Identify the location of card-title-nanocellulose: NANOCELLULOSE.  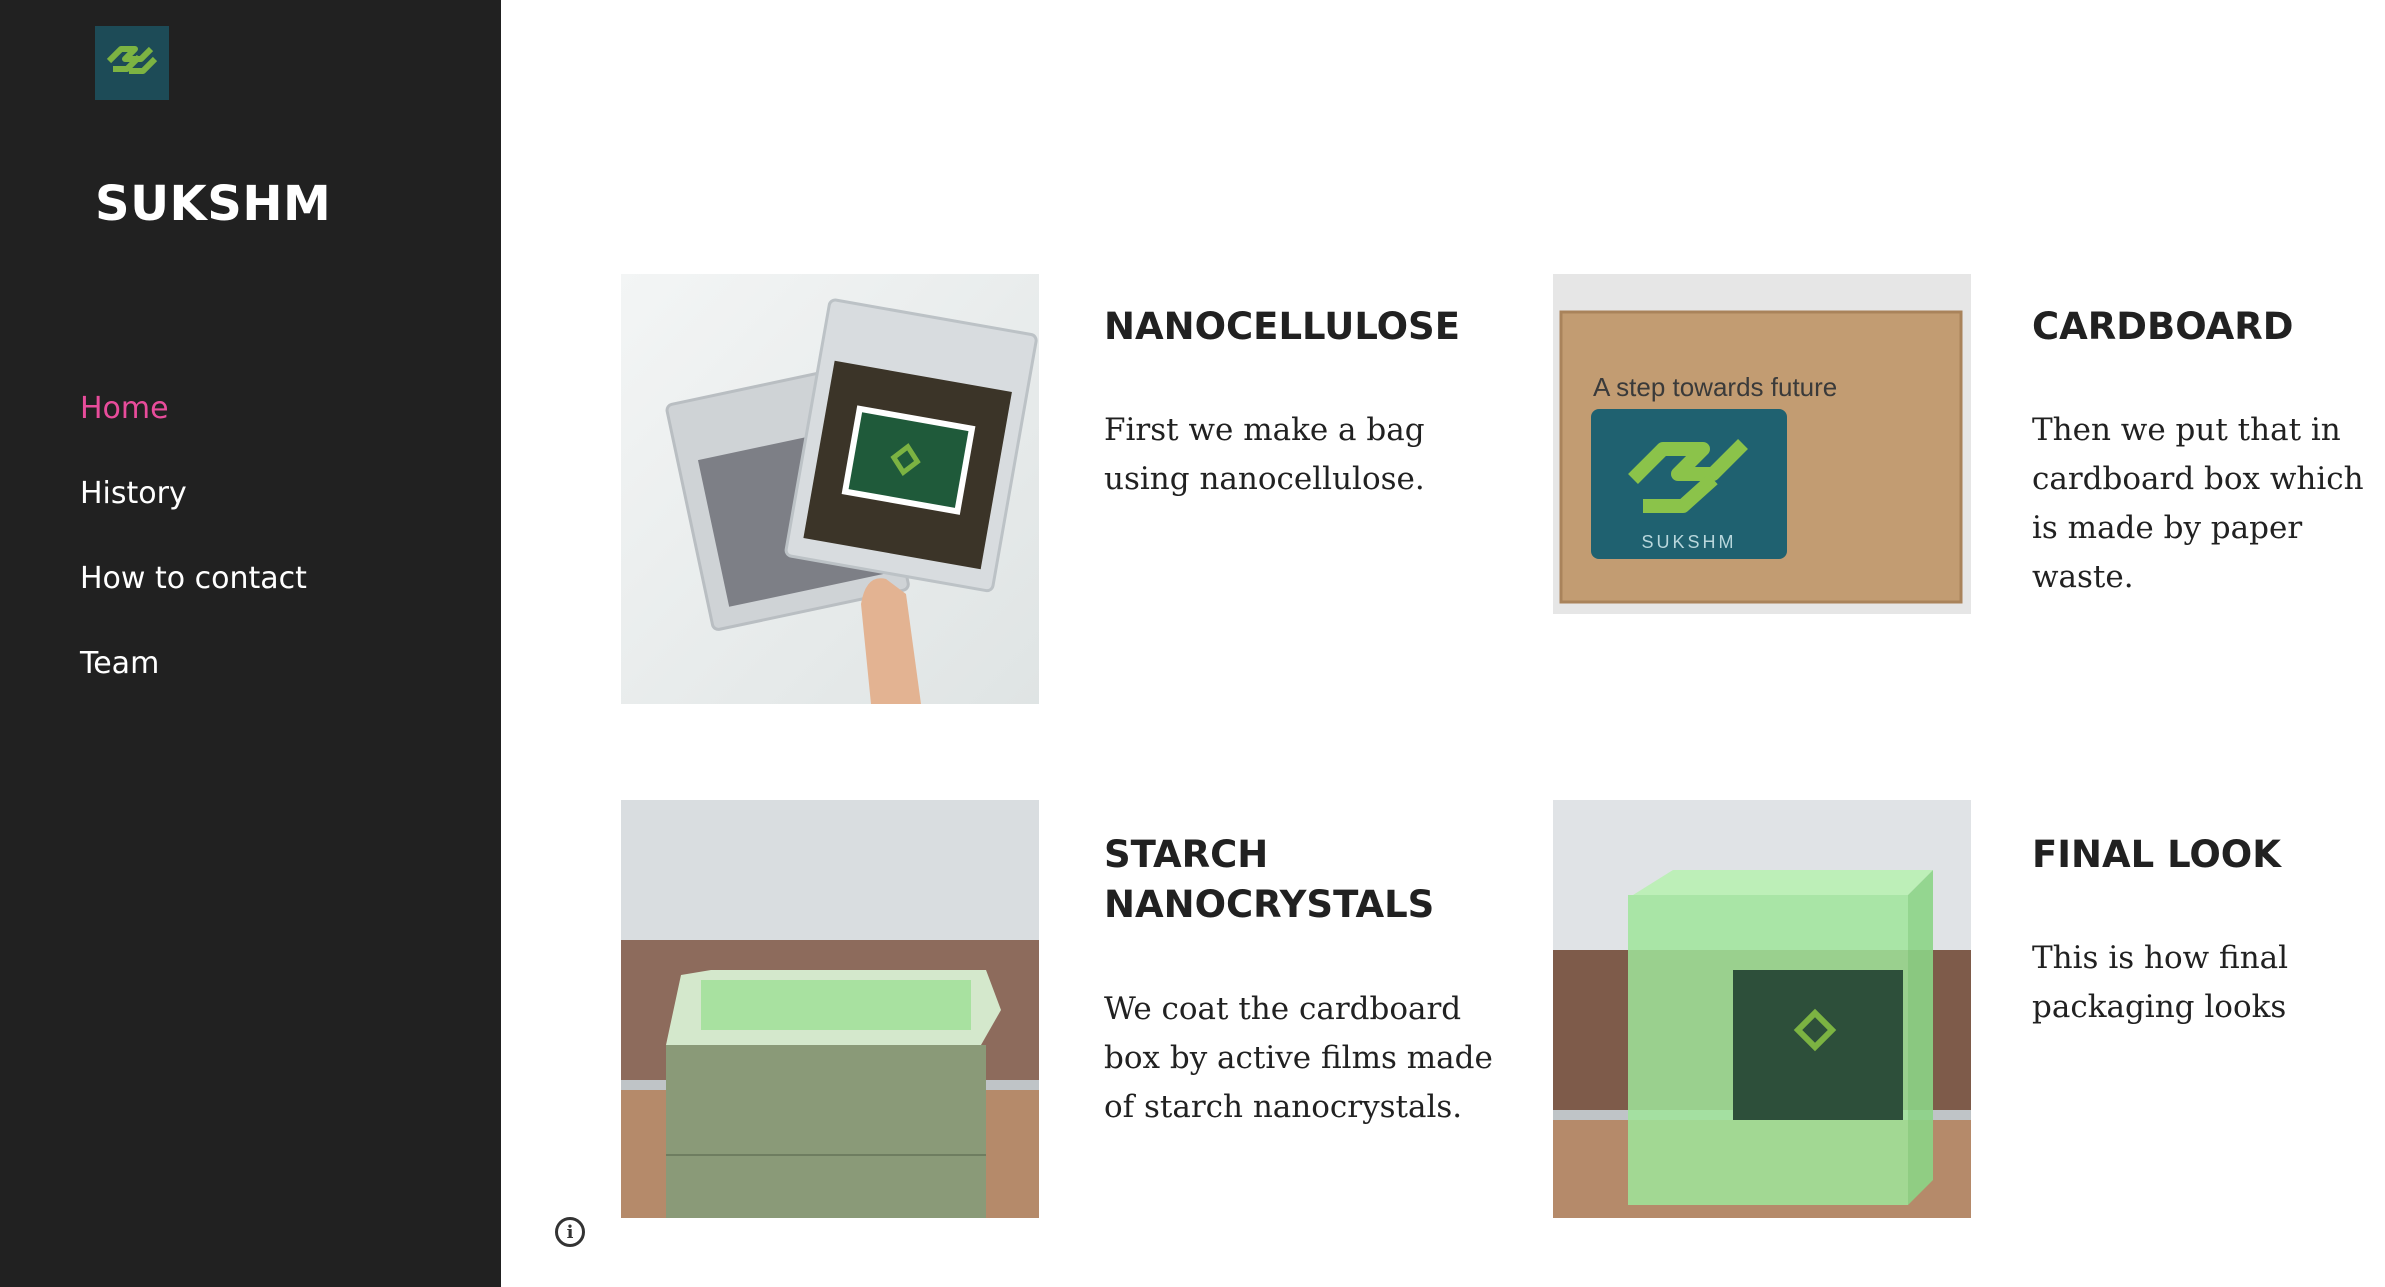
(1282, 326).